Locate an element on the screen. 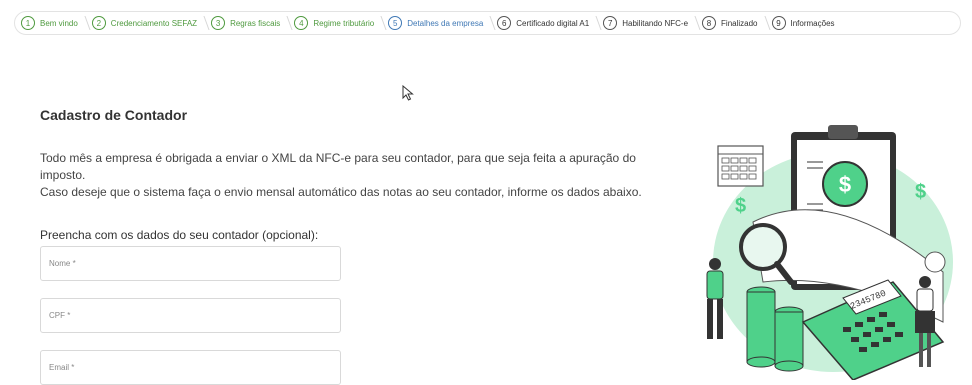  dollar-sign-right: $ is located at coordinates (920, 192).